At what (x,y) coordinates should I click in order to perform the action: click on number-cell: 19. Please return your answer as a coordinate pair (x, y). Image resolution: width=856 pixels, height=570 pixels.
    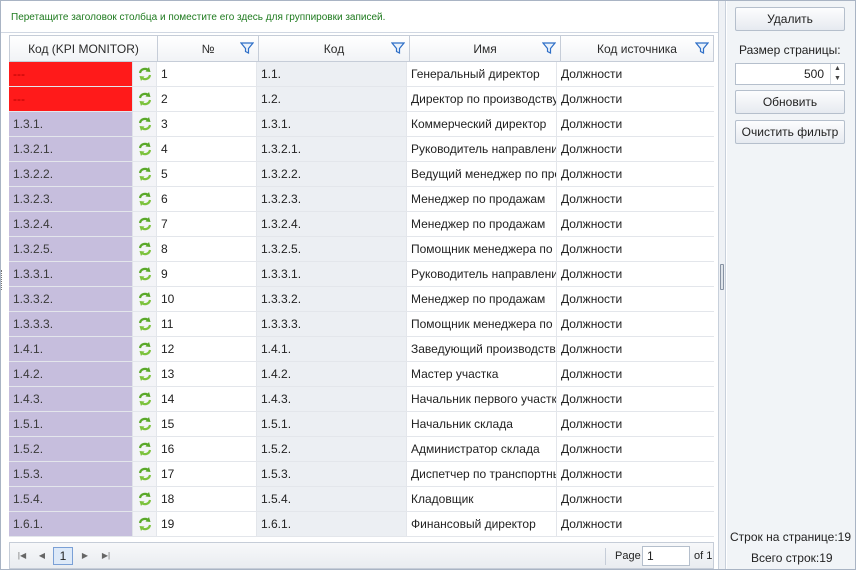
    Looking at the image, I should click on (206, 524).